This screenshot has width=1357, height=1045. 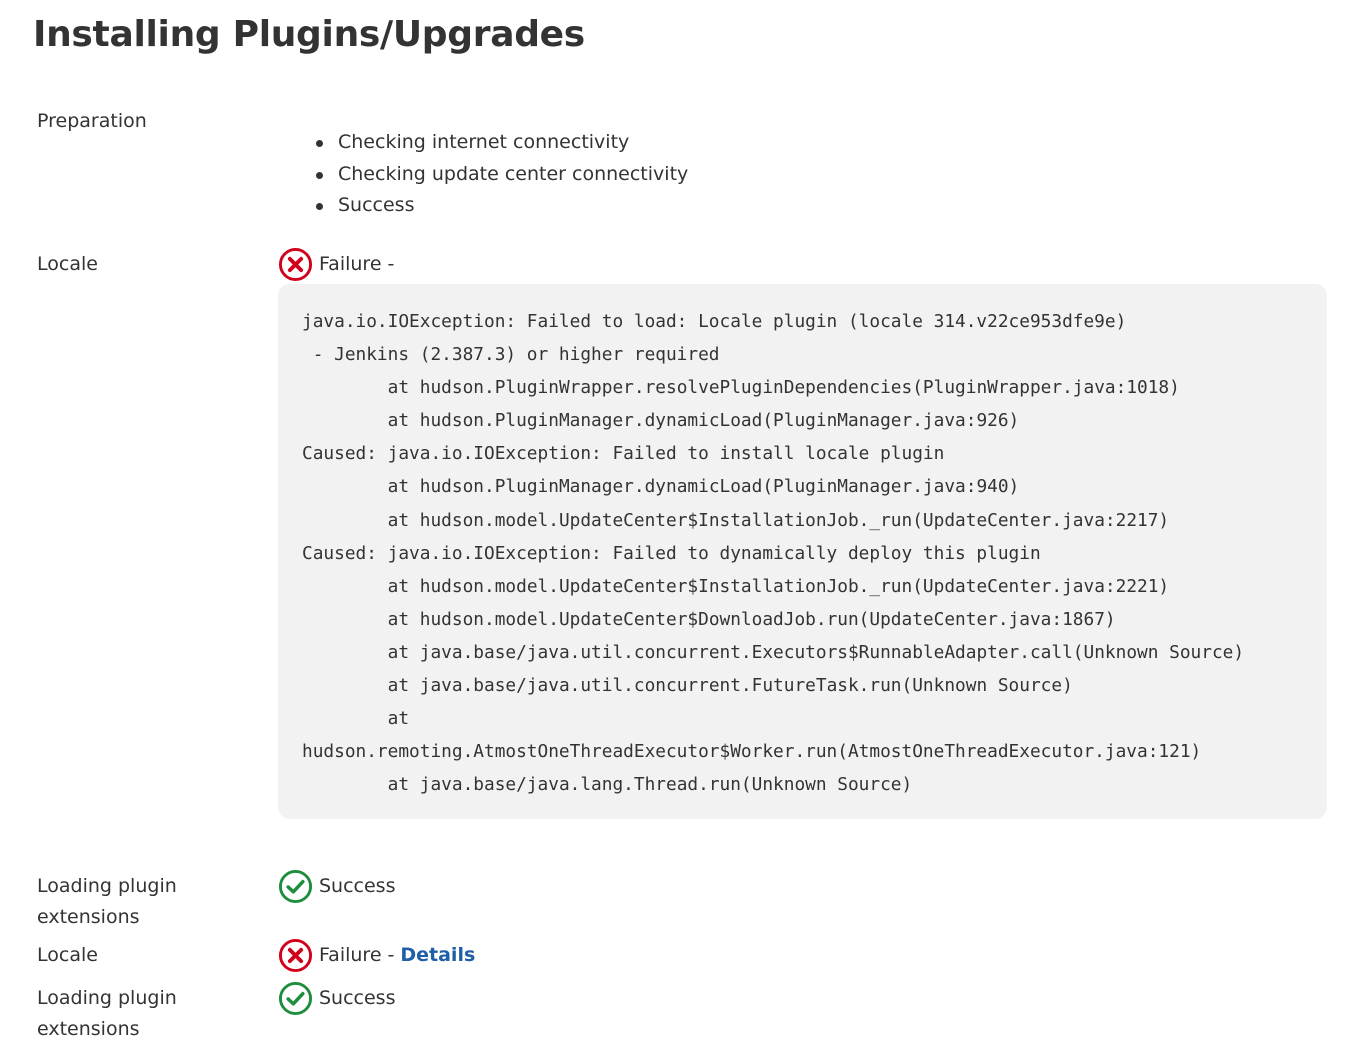 What do you see at coordinates (92, 121) in the screenshot?
I see `preparation-label: Preparation` at bounding box center [92, 121].